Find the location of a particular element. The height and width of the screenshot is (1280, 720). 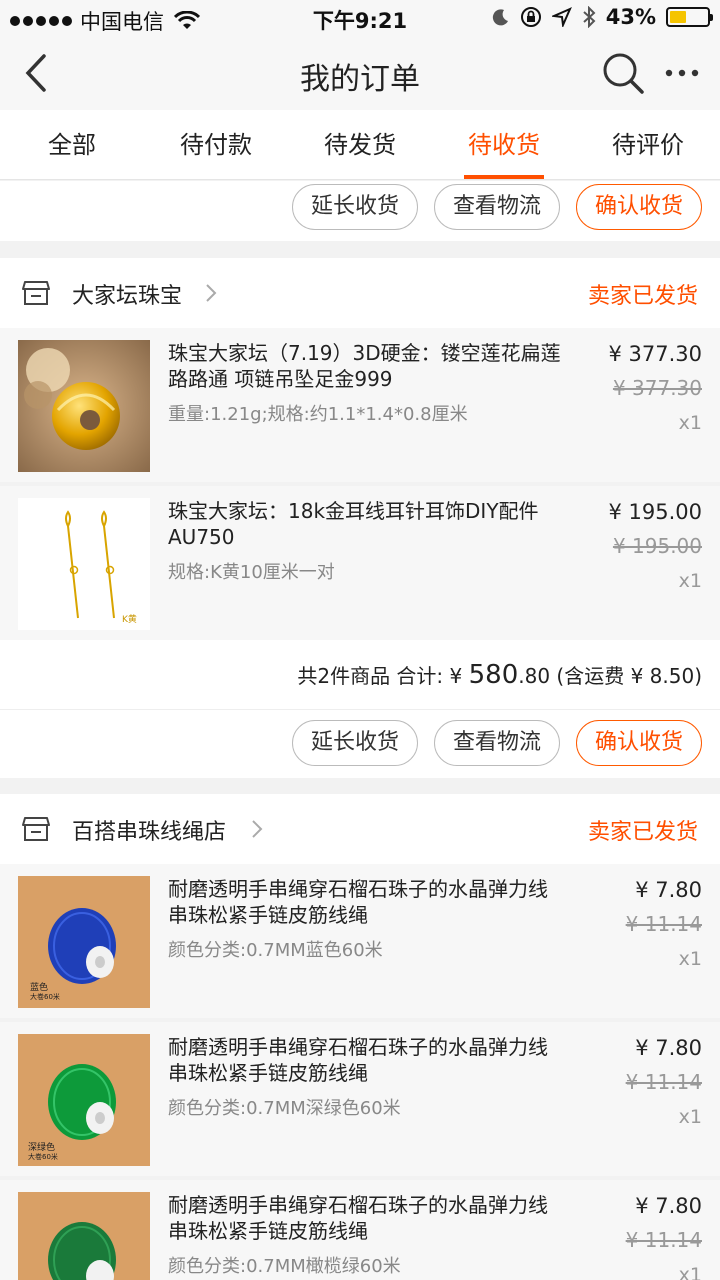

order-summary: 共2件商品 合计: ¥ 580.80 (含运费 ¥ 8.50) is located at coordinates (360, 675).